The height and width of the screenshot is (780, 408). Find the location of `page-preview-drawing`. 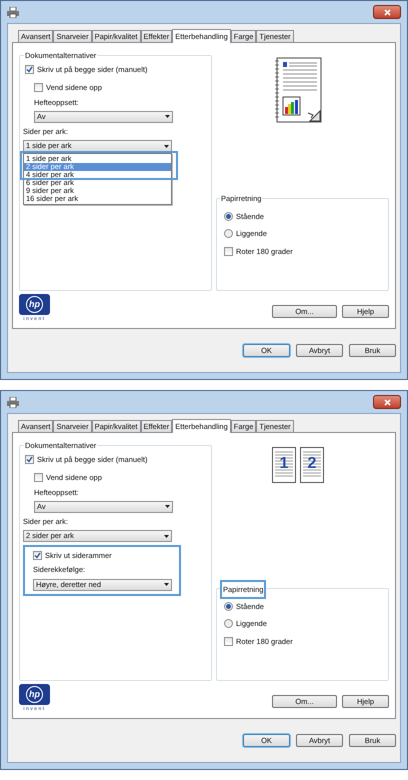

page-preview-drawing is located at coordinates (298, 90).